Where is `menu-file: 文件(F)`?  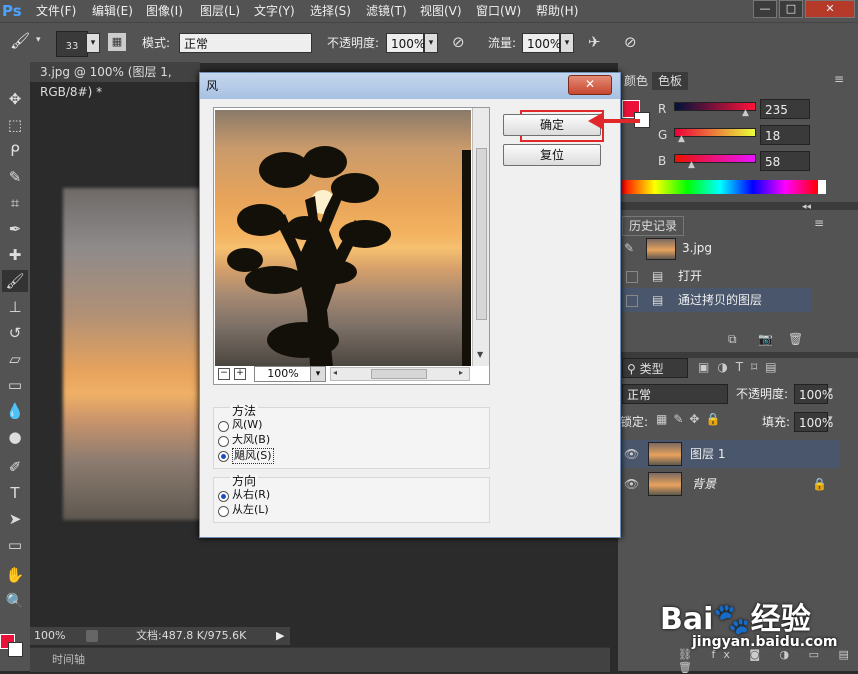
menu-file: 文件(F) is located at coordinates (56, 11).